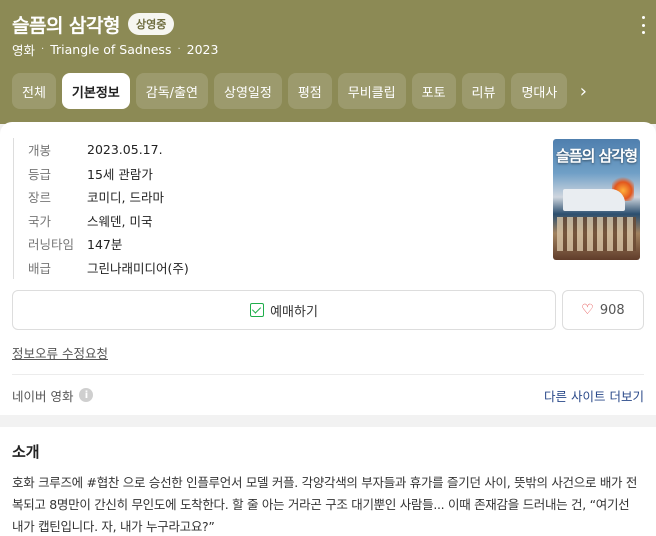  What do you see at coordinates (309, 91) in the screenshot?
I see `tab-ratings: 평점` at bounding box center [309, 91].